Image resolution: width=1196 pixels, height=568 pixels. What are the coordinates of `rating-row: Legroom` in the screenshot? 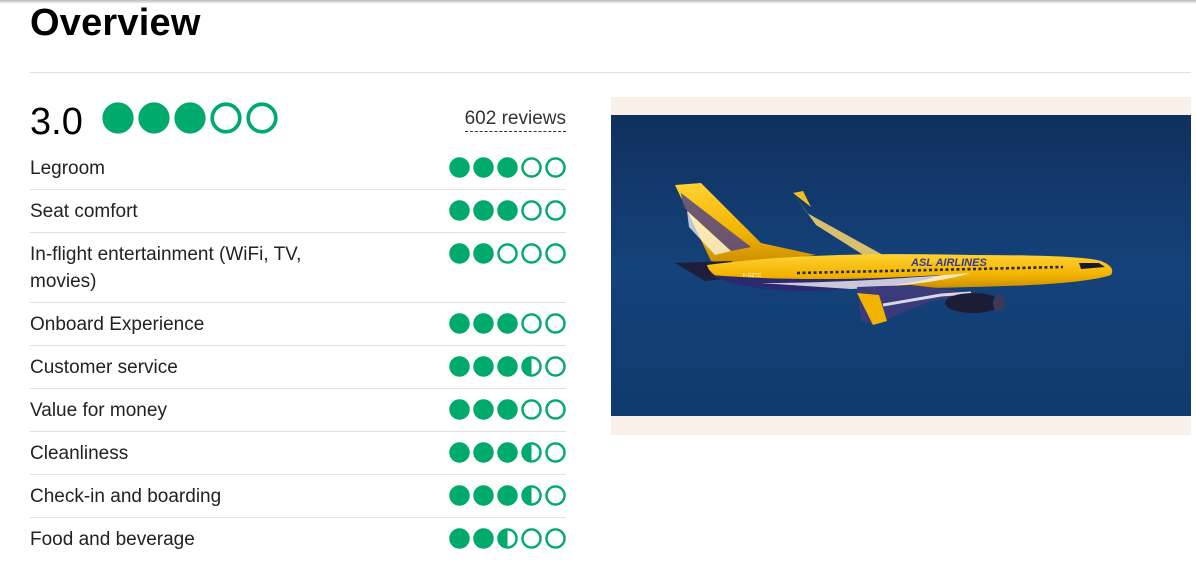 It's located at (298, 168).